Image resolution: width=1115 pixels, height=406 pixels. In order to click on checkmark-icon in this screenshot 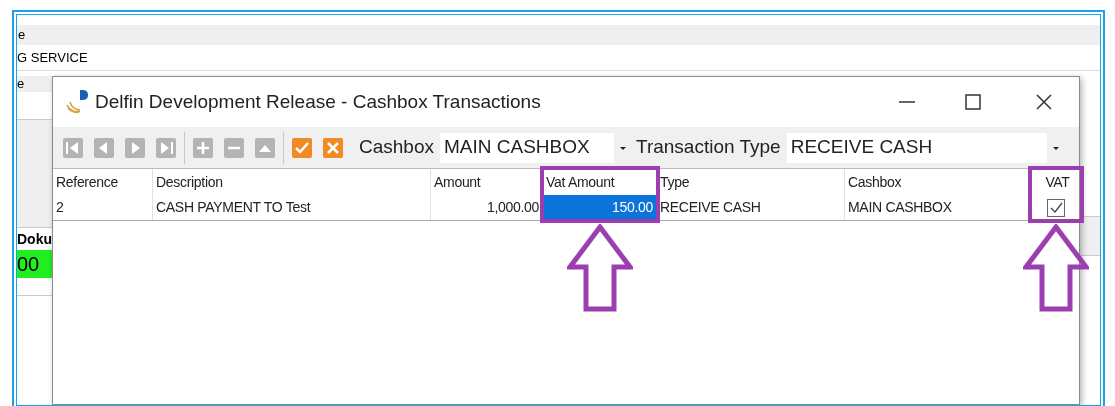, I will do `click(302, 147)`.